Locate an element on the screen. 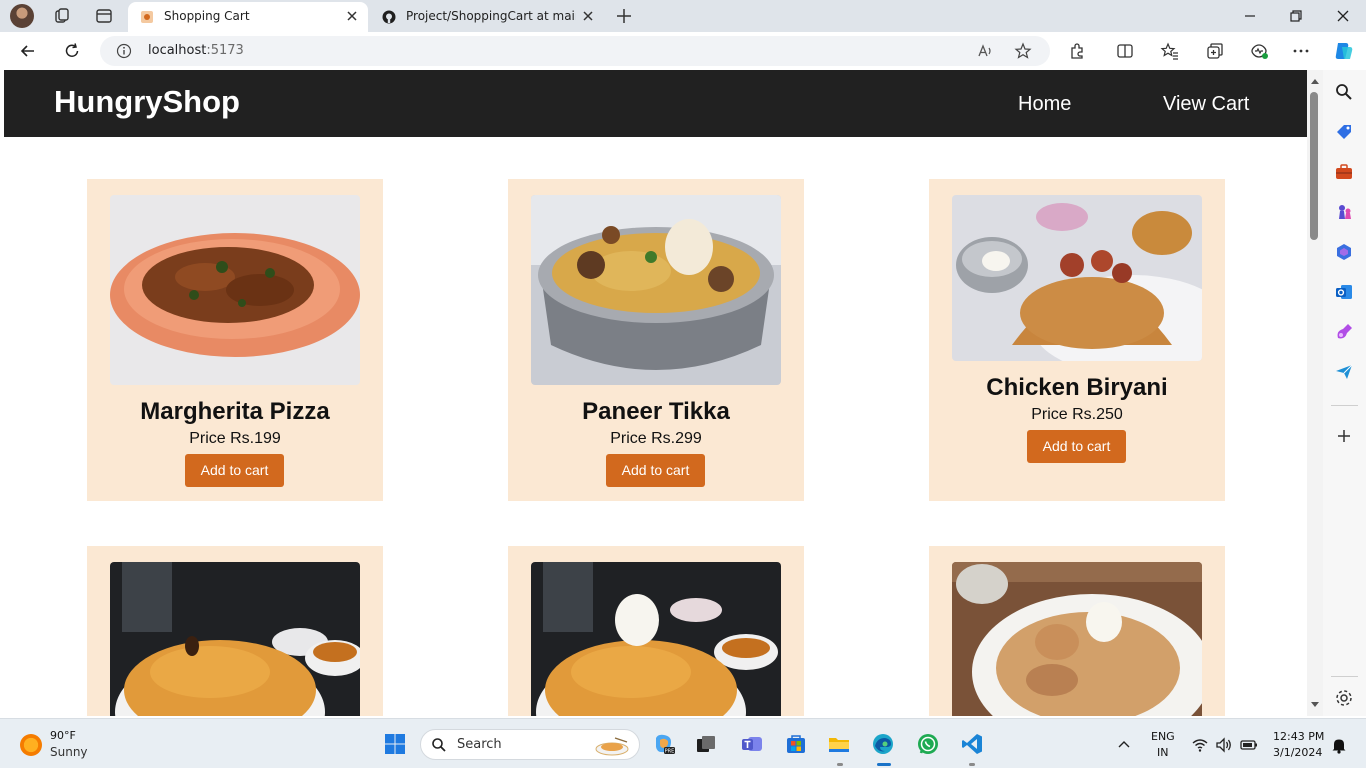 The image size is (1366, 768). copilot-preview-icon: PRE is located at coordinates (664, 744).